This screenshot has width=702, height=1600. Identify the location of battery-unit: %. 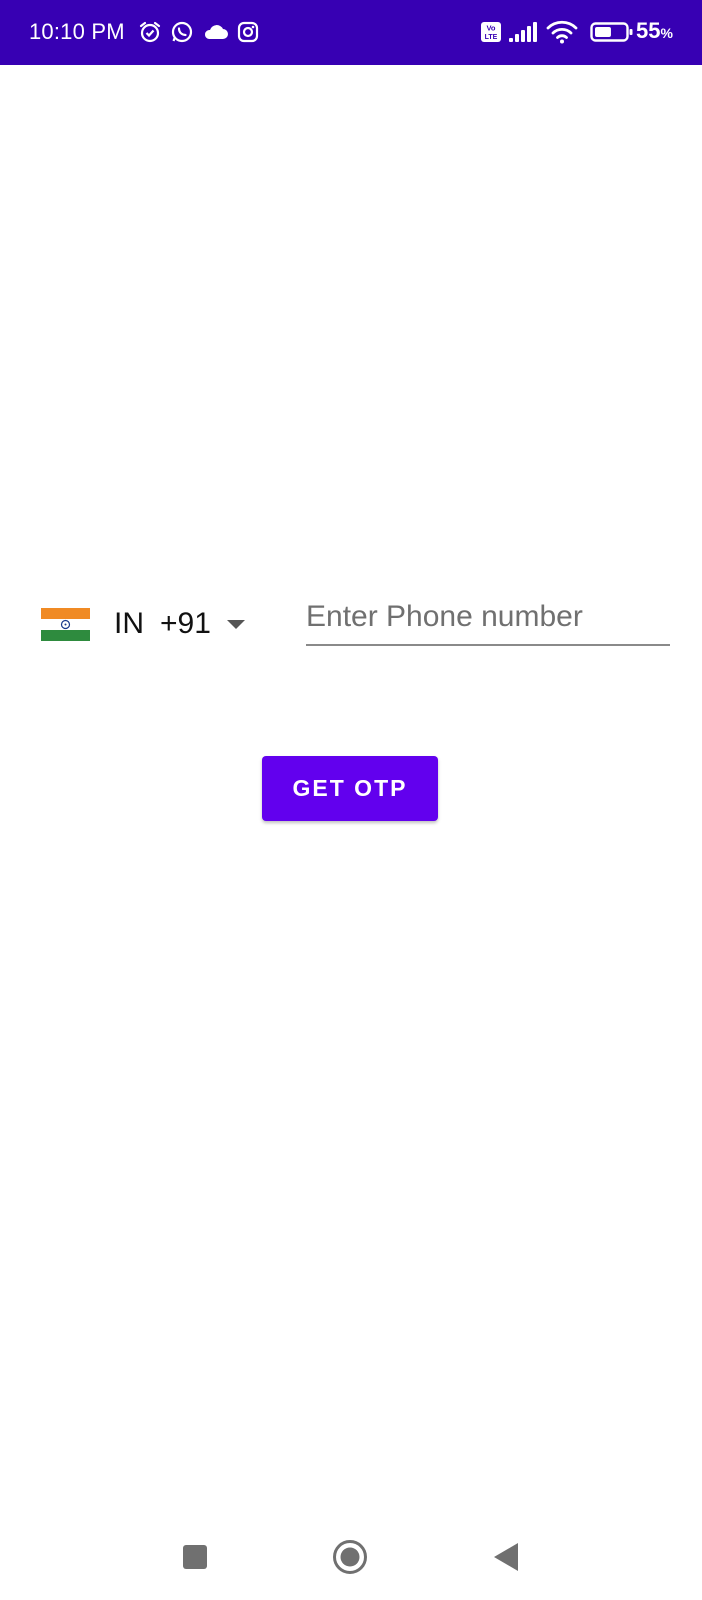
(666, 33).